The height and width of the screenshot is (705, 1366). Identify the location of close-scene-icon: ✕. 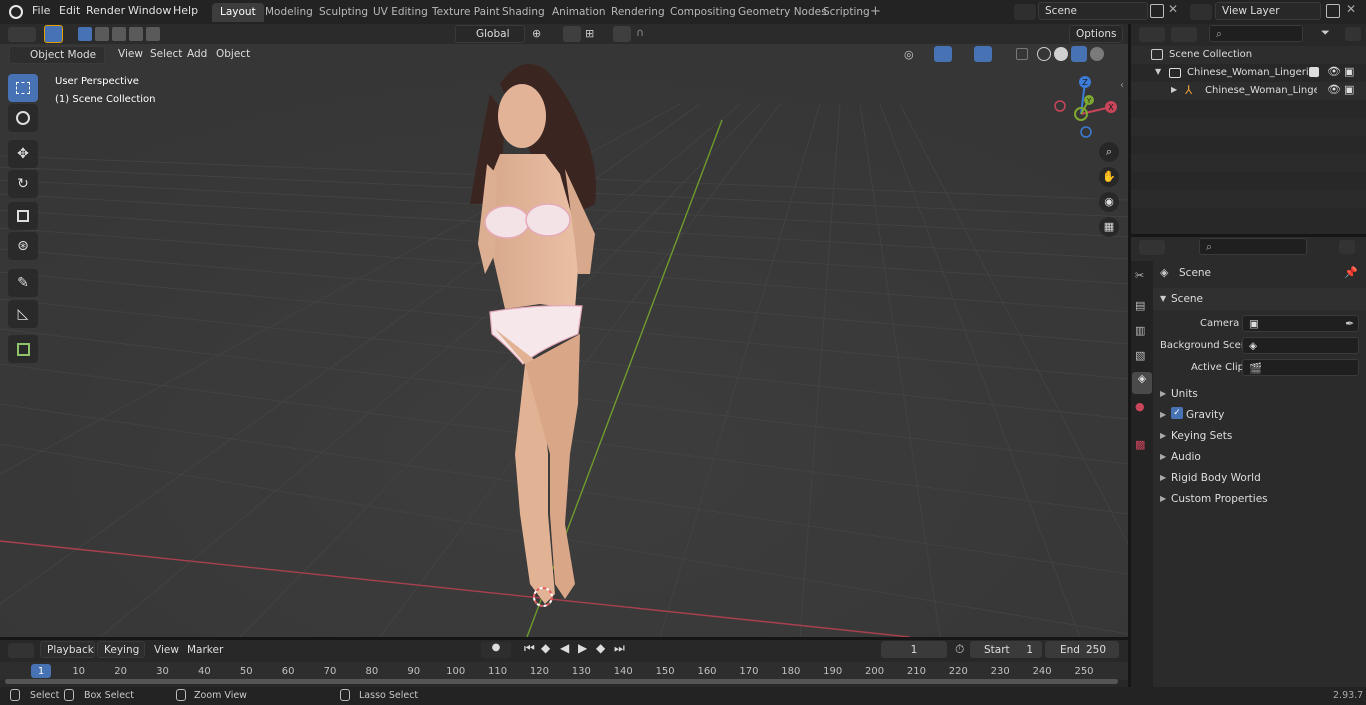
(1173, 9).